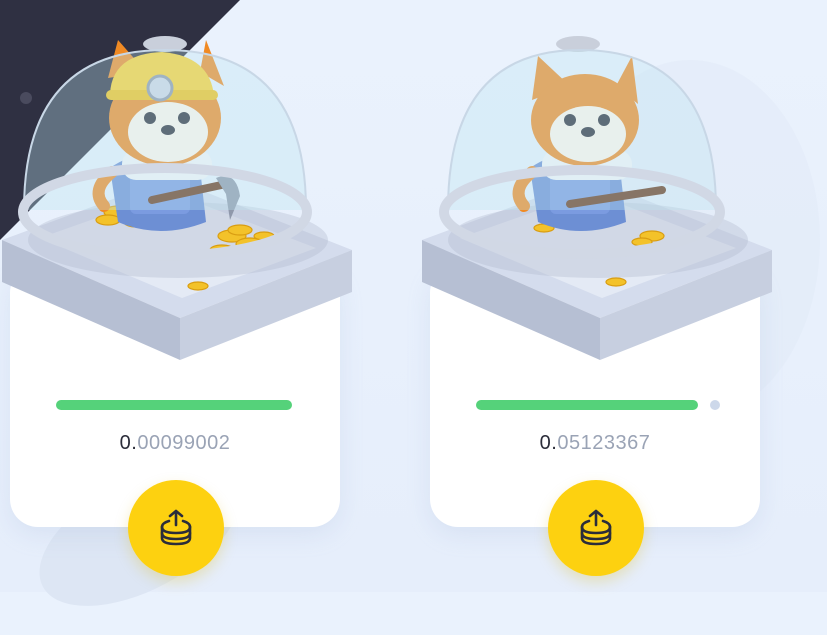 Image resolution: width=827 pixels, height=635 pixels. What do you see at coordinates (715, 405) in the screenshot?
I see `progress-dot` at bounding box center [715, 405].